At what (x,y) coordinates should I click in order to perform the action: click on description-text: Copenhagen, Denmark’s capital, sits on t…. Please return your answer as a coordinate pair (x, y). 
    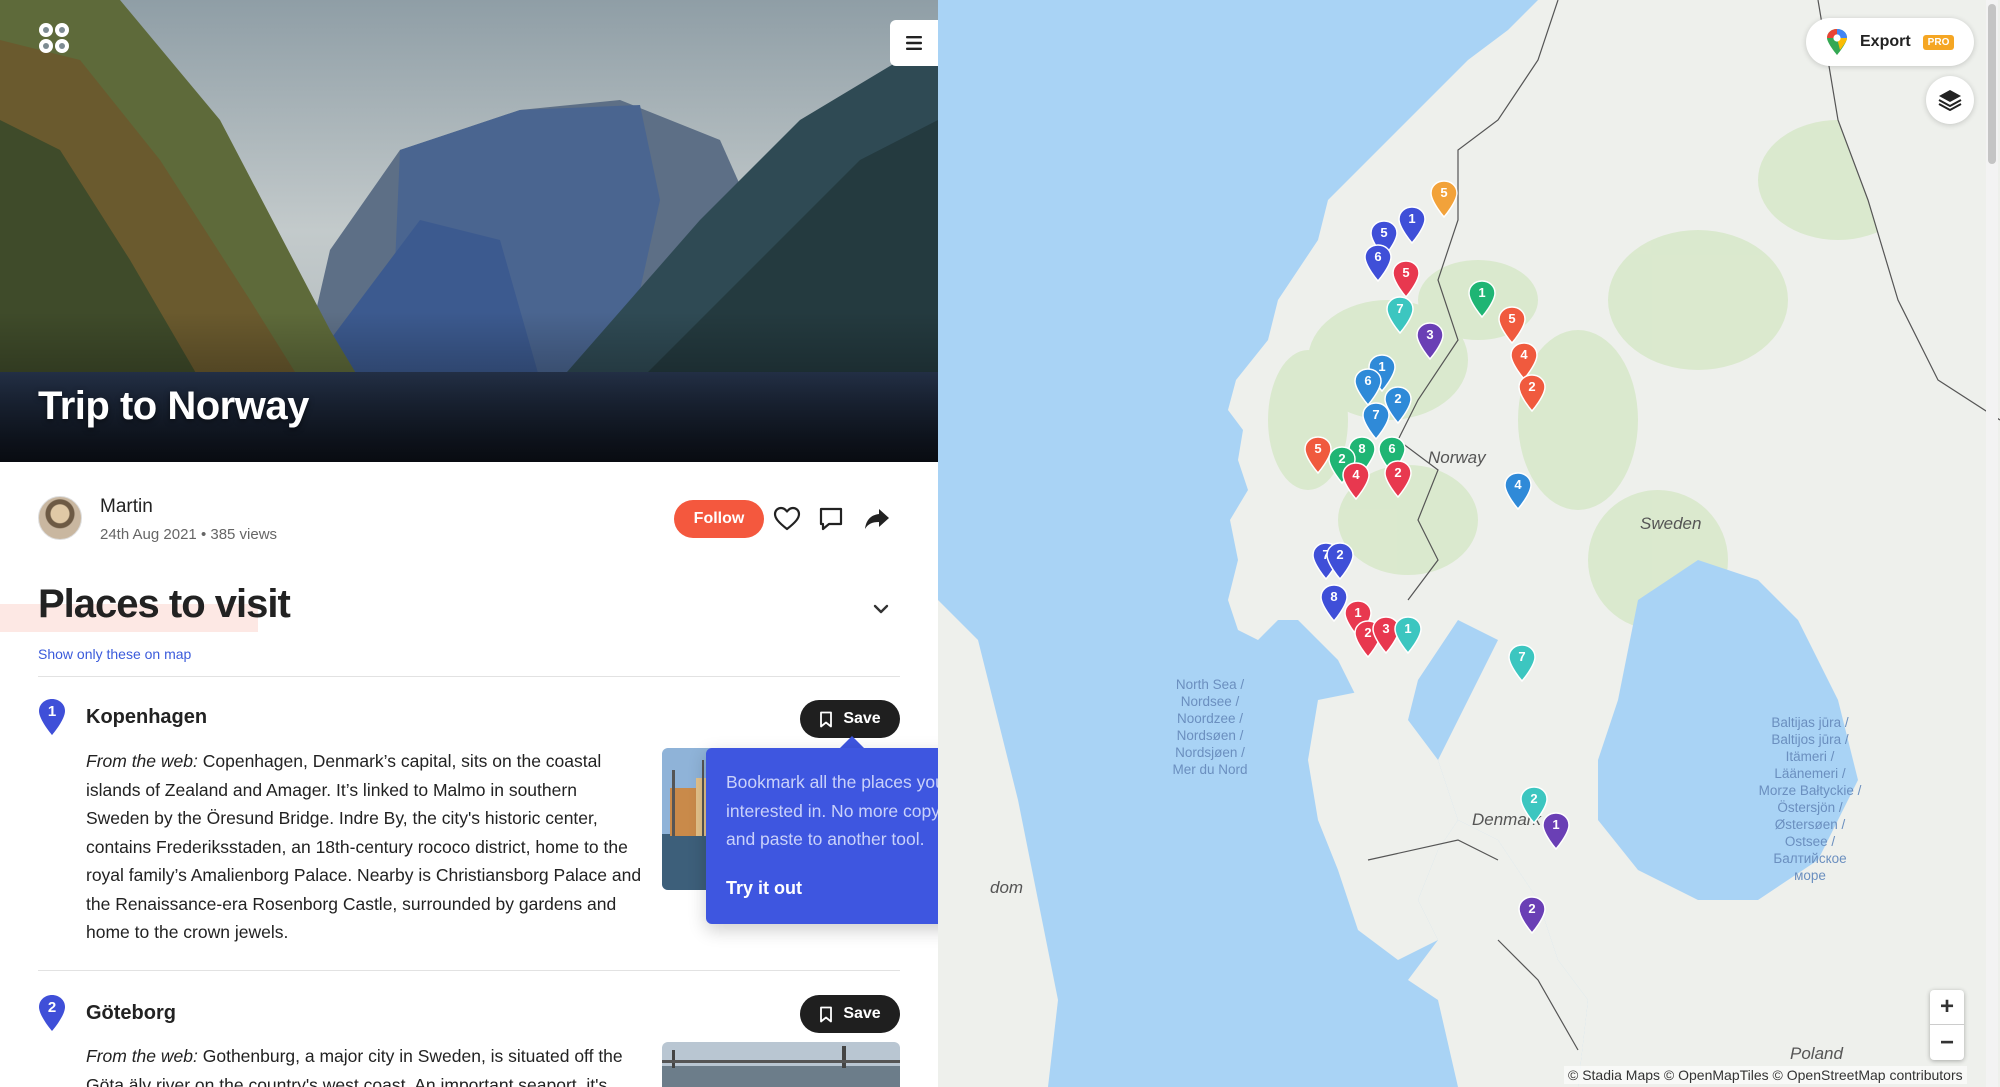
    Looking at the image, I should click on (364, 846).